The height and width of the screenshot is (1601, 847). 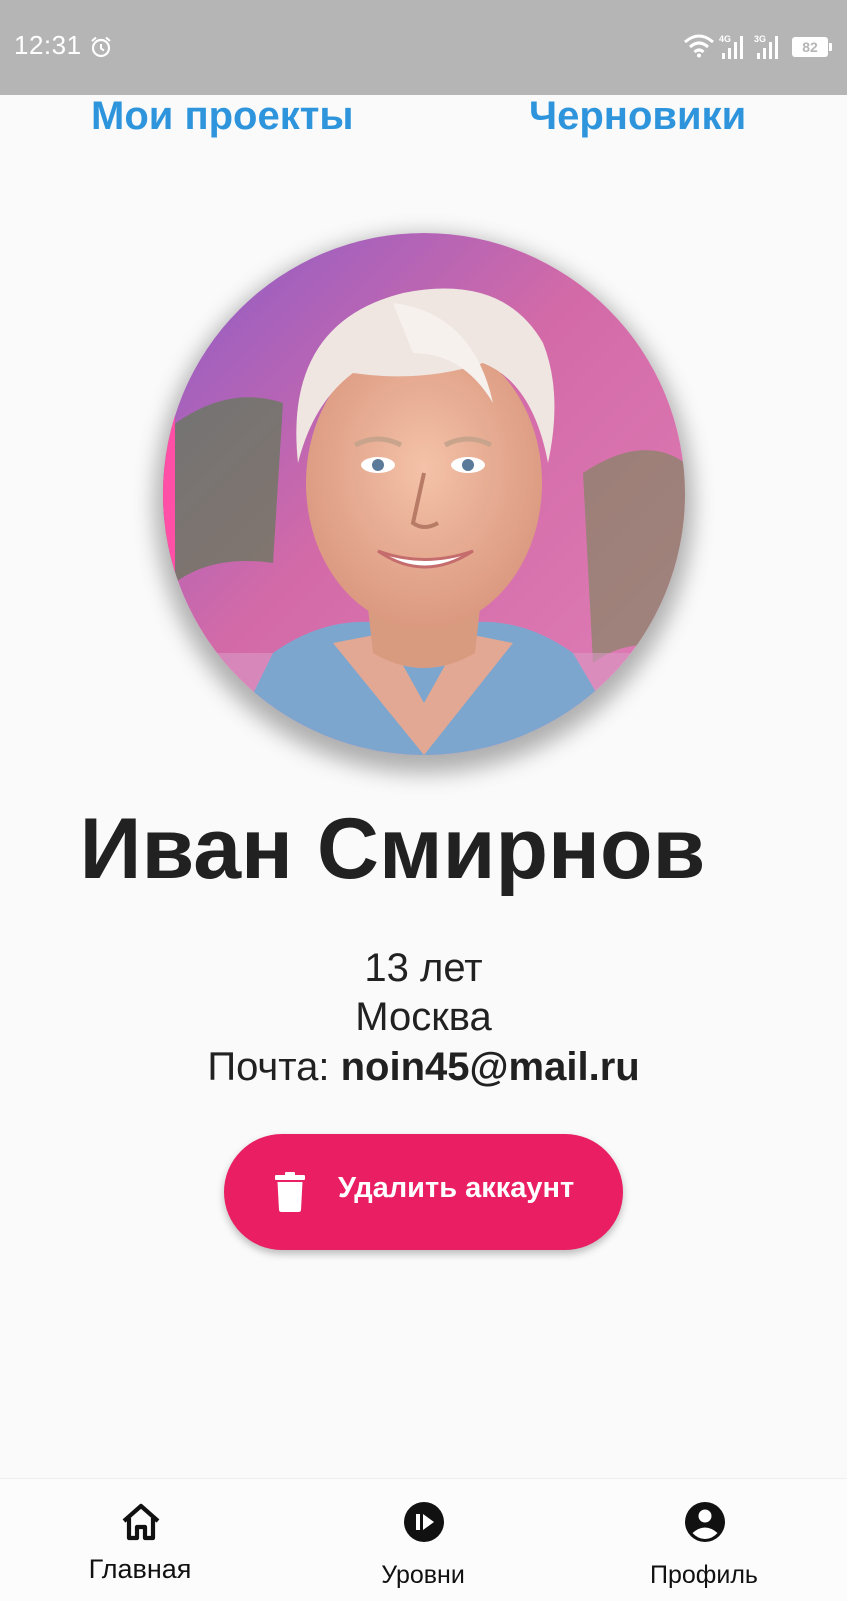 What do you see at coordinates (48, 45) in the screenshot?
I see `status-time: 12:31` at bounding box center [48, 45].